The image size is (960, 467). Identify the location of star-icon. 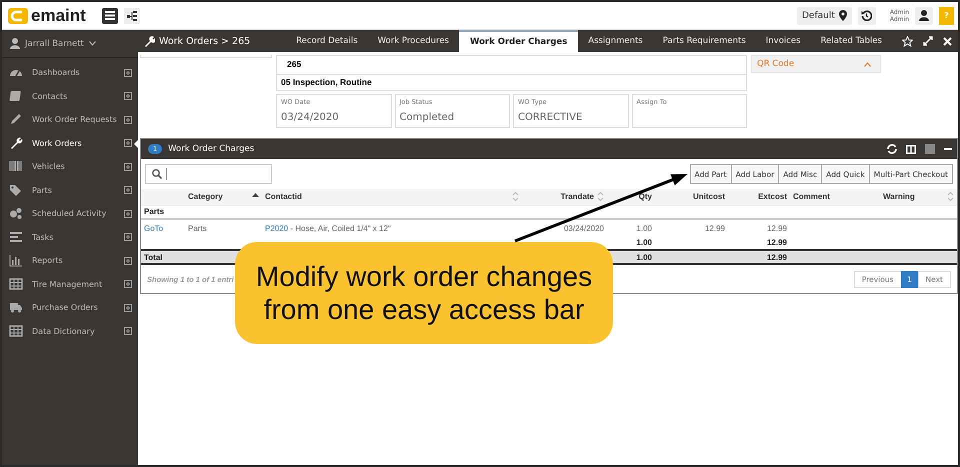
(907, 41).